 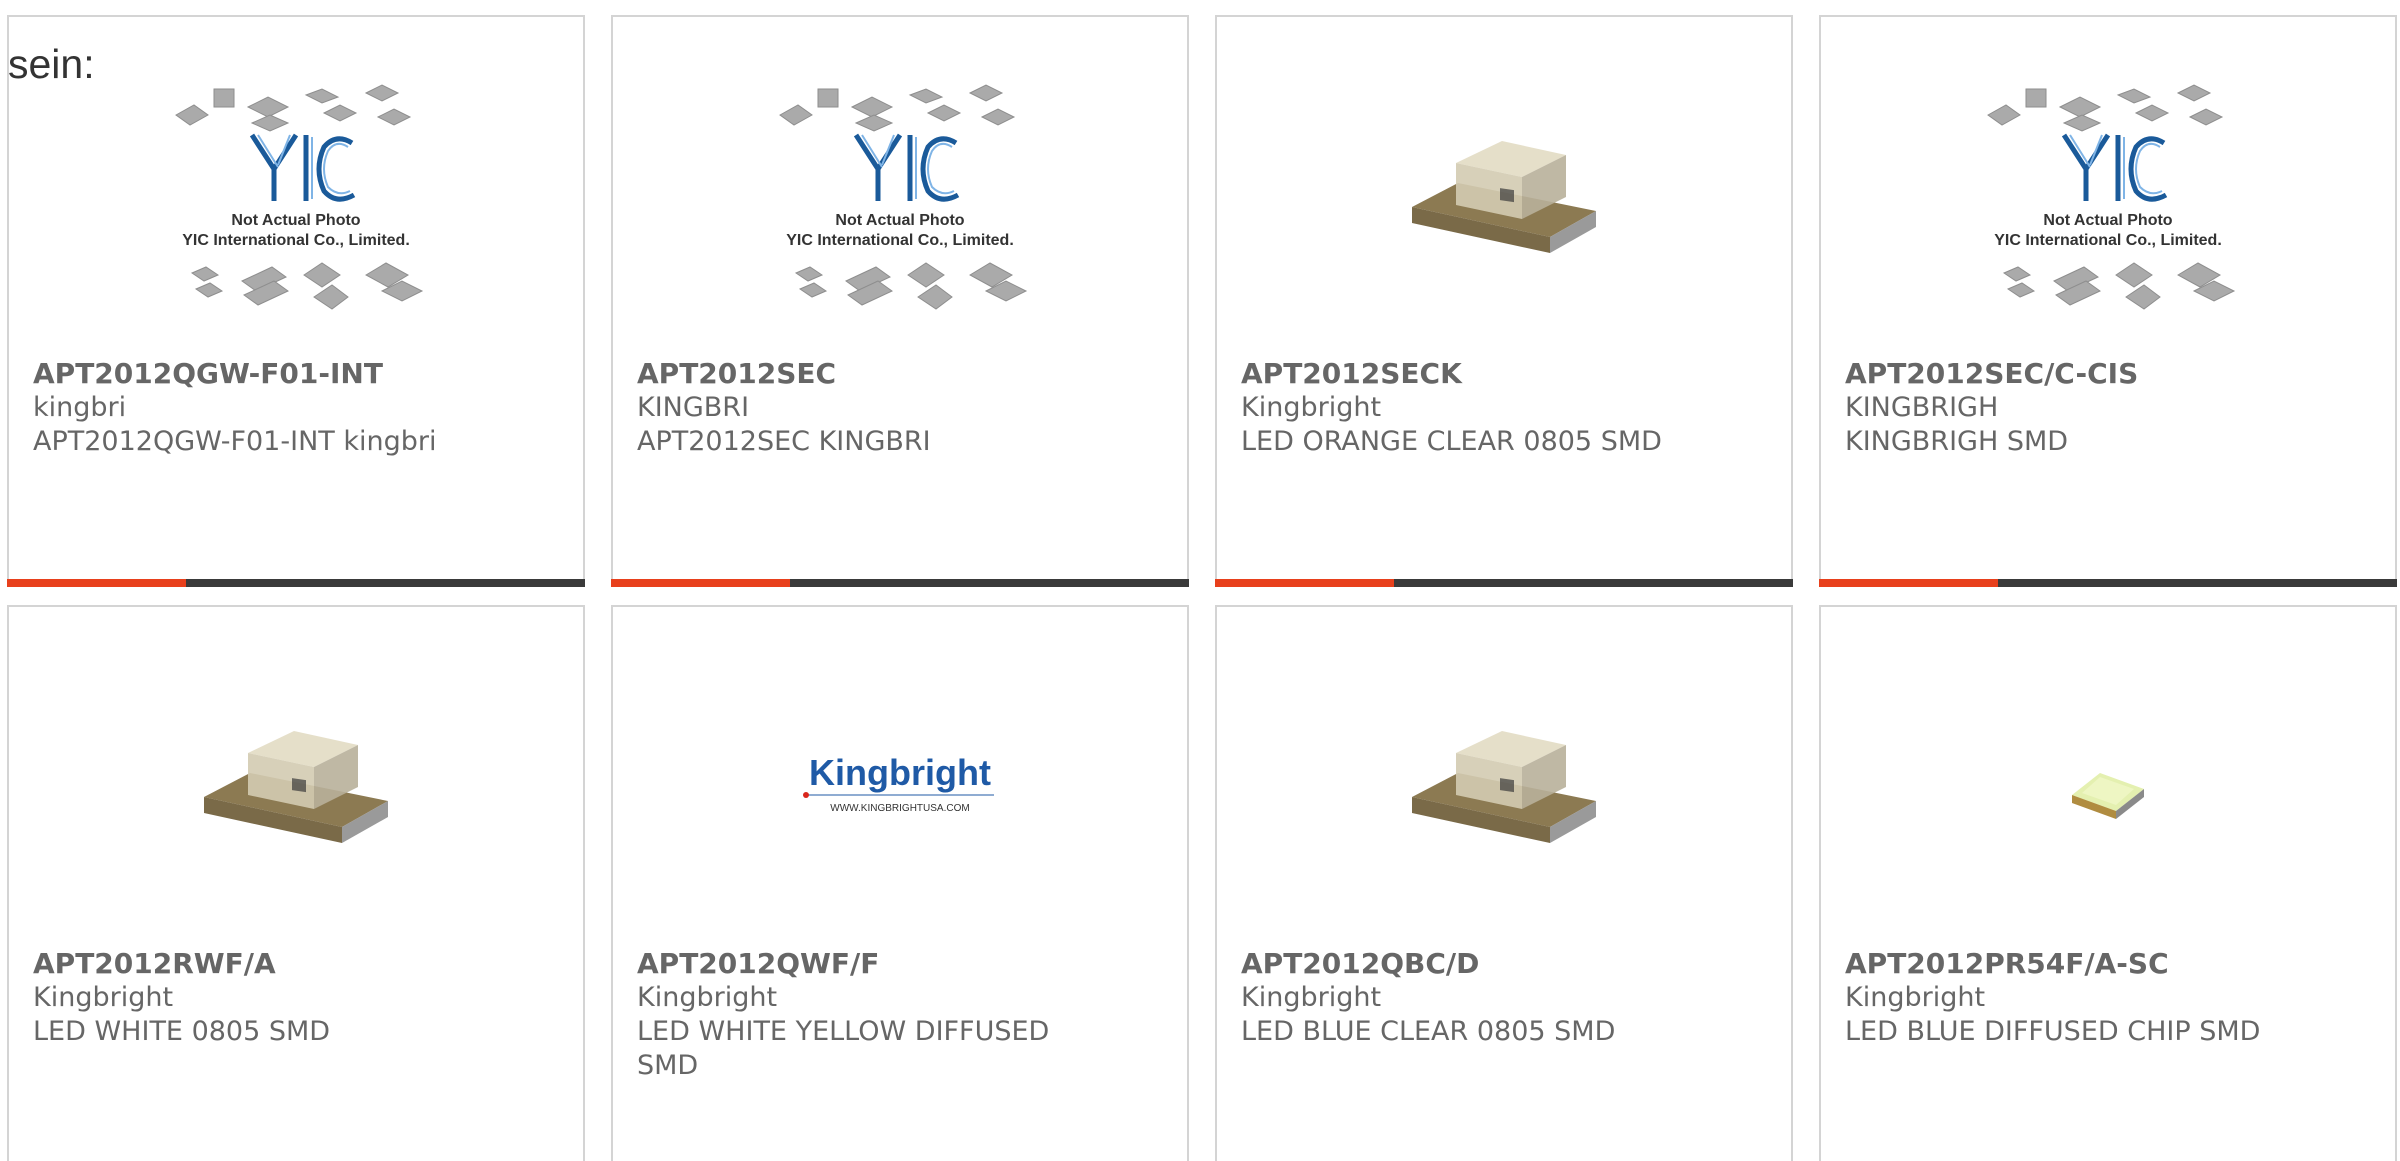 What do you see at coordinates (253, 964) in the screenshot?
I see `part-number-link: APT2012RWF/A` at bounding box center [253, 964].